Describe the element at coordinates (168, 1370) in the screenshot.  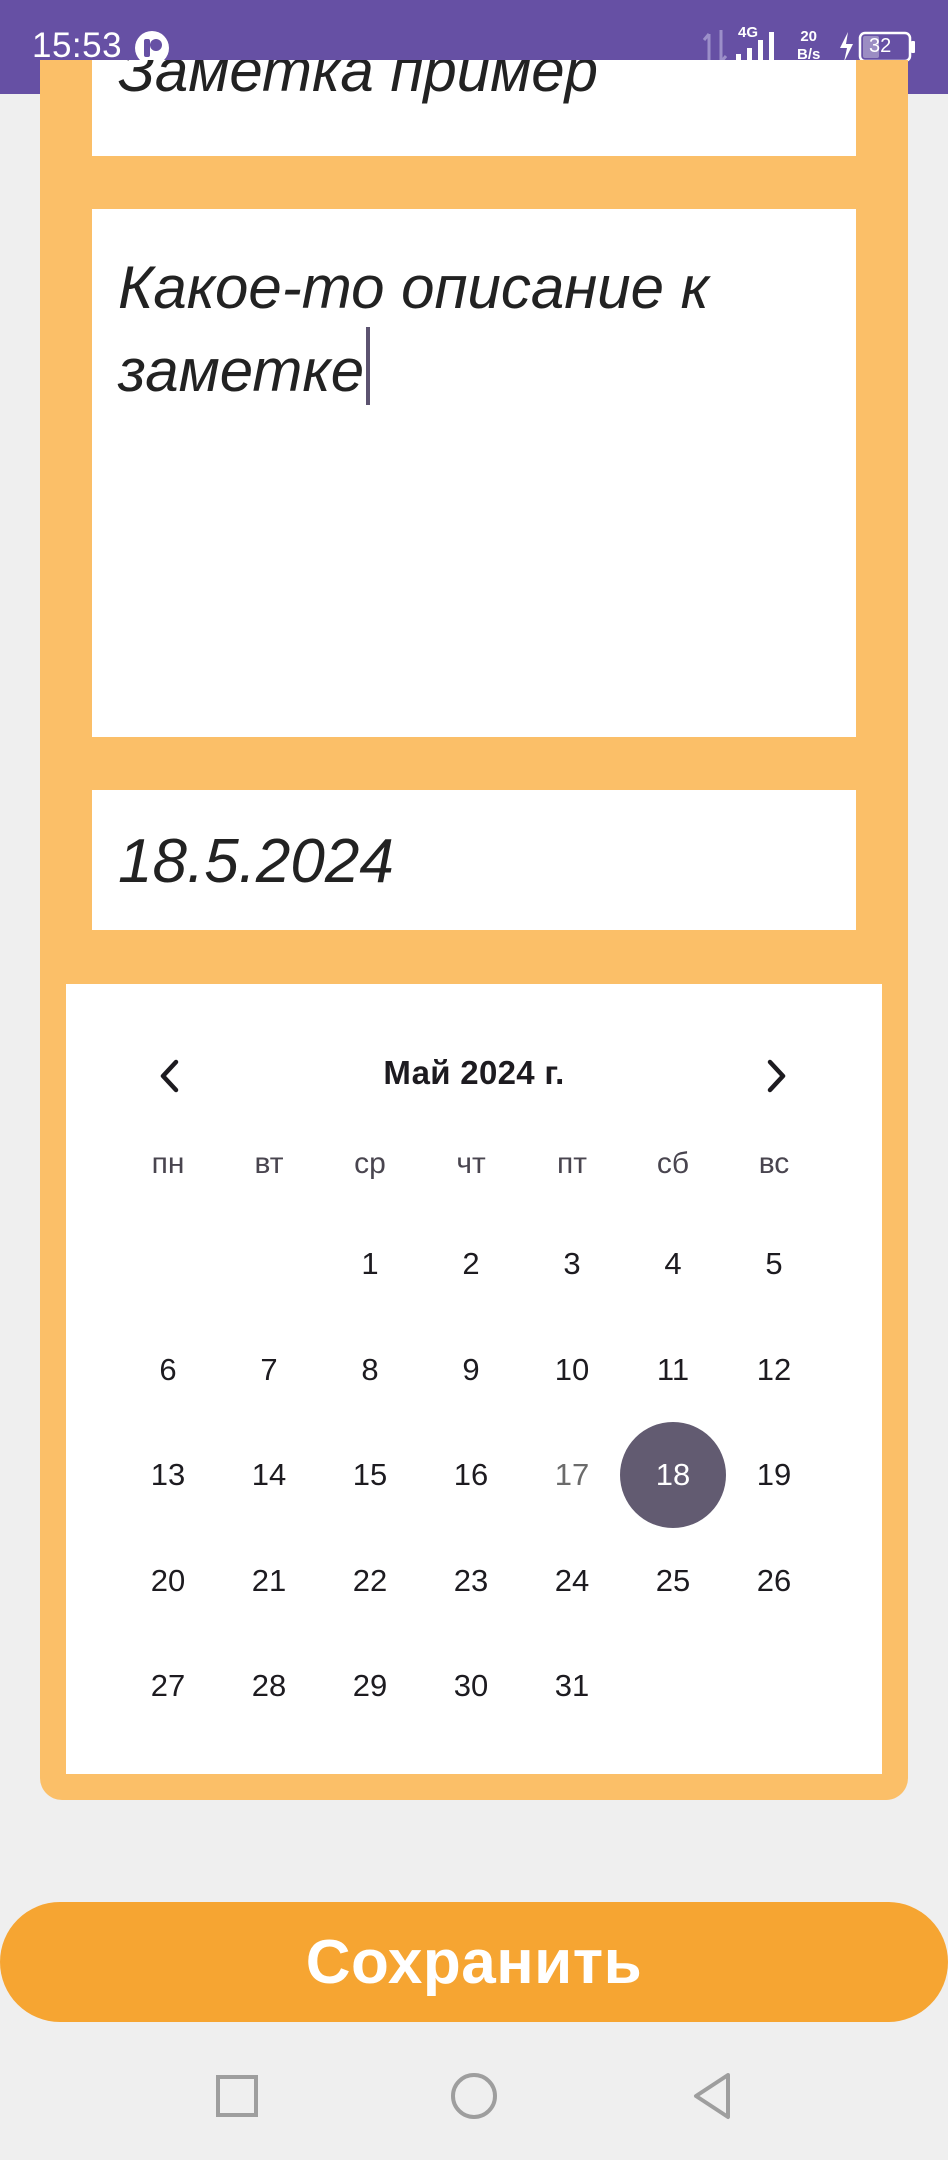
I see `calendar-day: 6` at that location.